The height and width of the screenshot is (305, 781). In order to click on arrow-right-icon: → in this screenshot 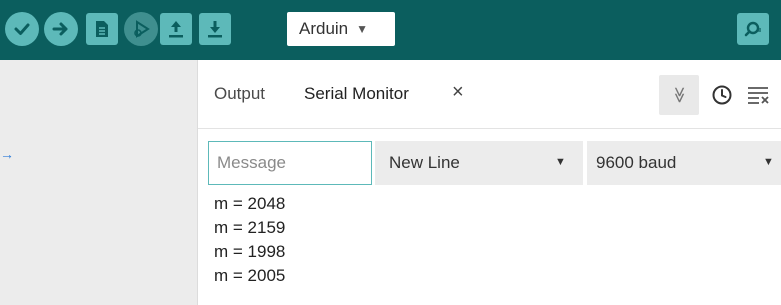, I will do `click(7, 154)`.